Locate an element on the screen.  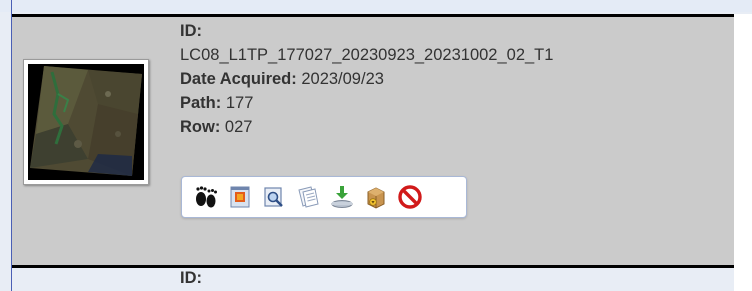
next-result-id-label: ID: is located at coordinates (191, 278).